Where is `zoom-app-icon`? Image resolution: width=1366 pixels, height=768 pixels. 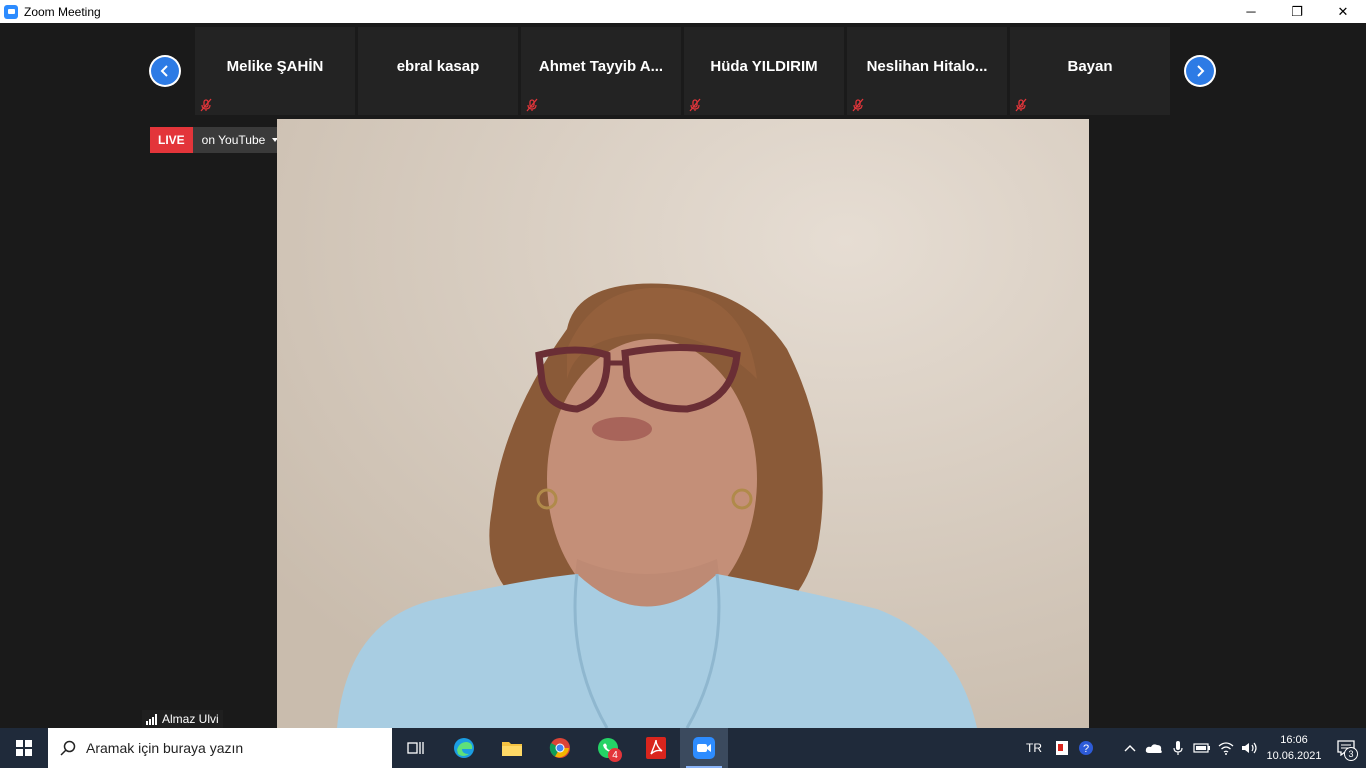 zoom-app-icon is located at coordinates (11, 11).